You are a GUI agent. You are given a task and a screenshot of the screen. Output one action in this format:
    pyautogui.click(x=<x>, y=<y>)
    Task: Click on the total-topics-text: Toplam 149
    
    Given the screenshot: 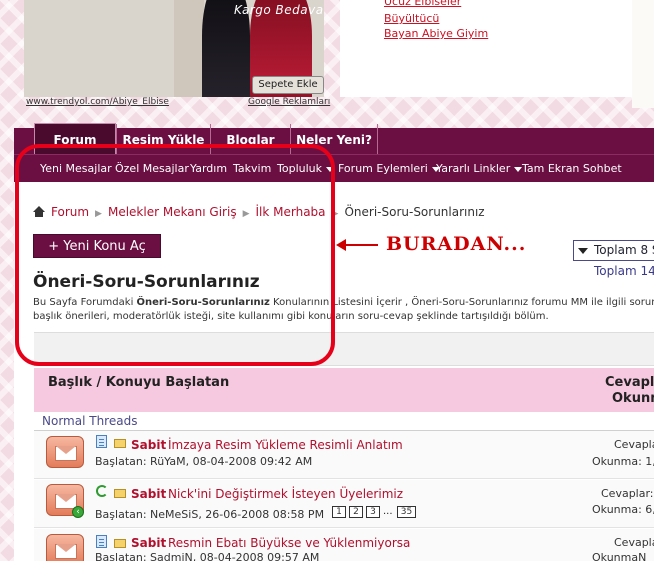 What is the action you would take?
    pyautogui.click(x=624, y=271)
    